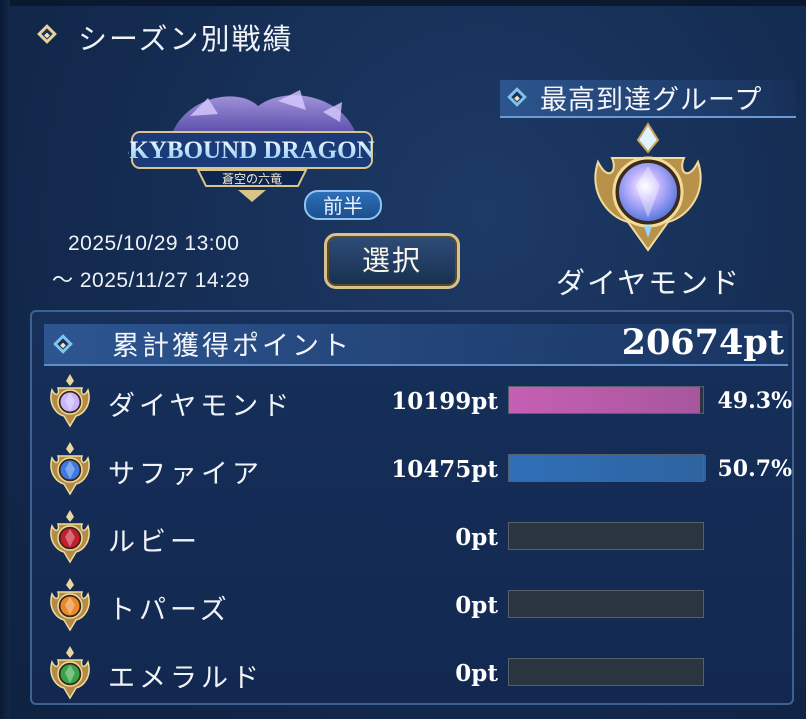 This screenshot has width=806, height=719. I want to click on total-points-label: 累計獲得ポイント, so click(232, 346).